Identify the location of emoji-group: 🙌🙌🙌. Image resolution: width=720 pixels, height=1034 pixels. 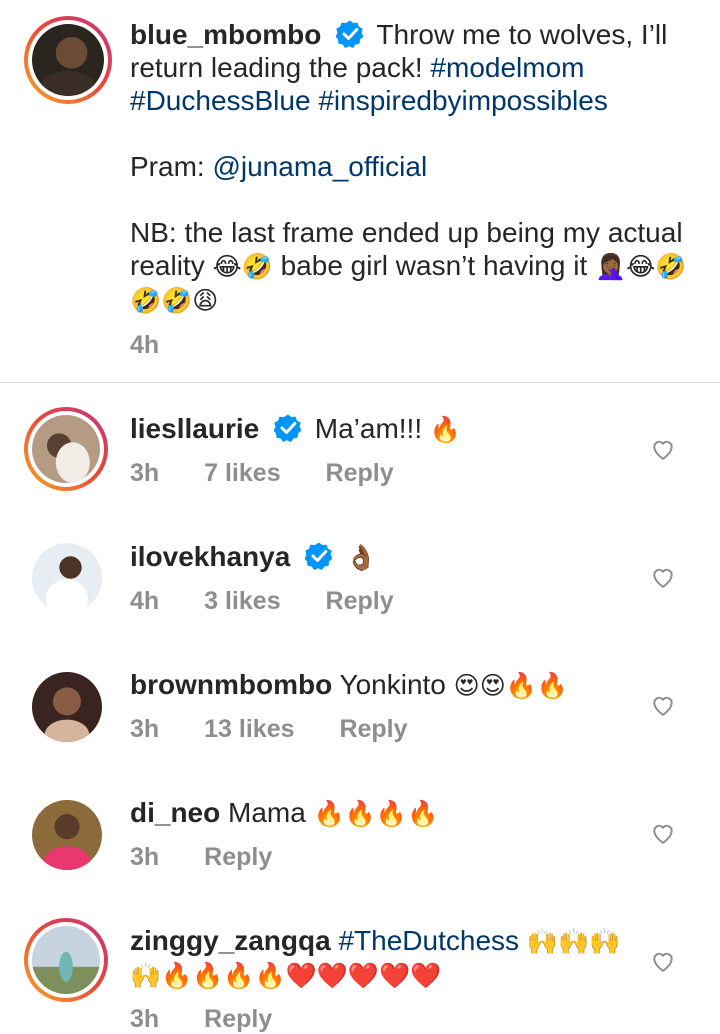
(573, 941).